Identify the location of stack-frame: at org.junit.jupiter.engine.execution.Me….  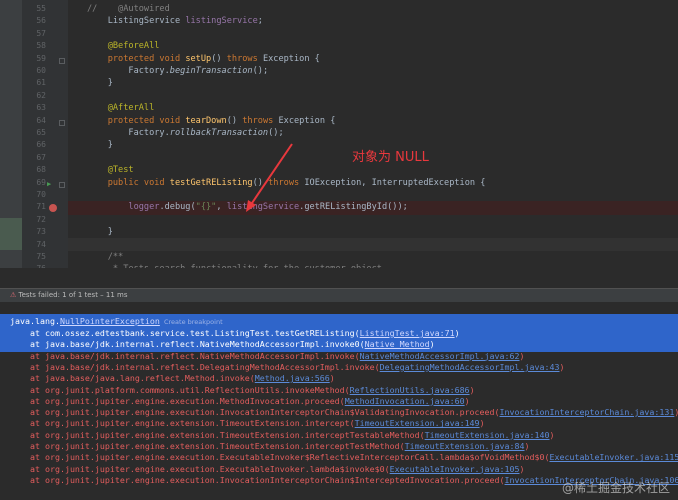
(240, 401).